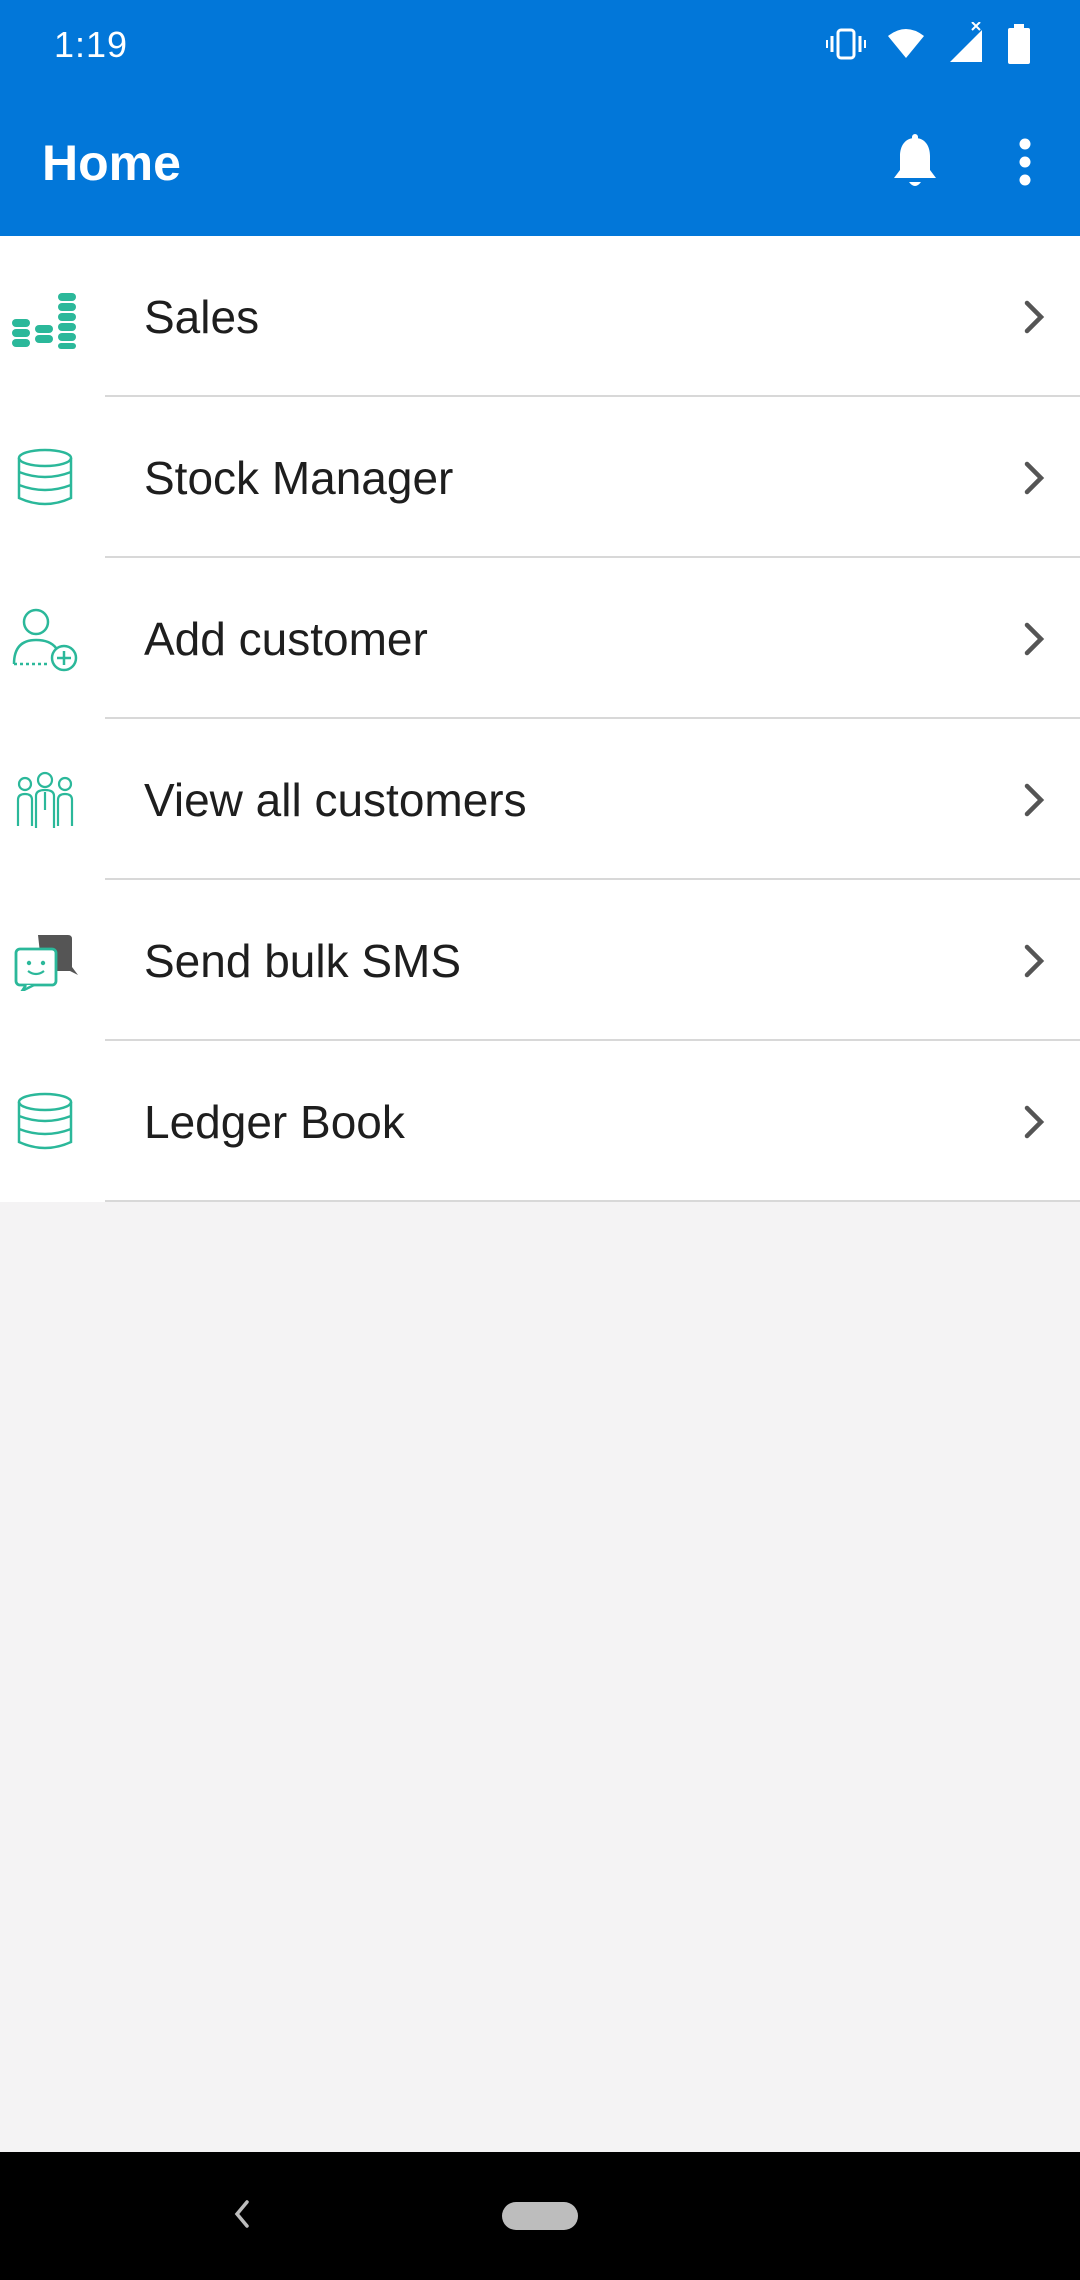 The image size is (1080, 2280). Describe the element at coordinates (202, 316) in the screenshot. I see `menu-item-label: Sales` at that location.